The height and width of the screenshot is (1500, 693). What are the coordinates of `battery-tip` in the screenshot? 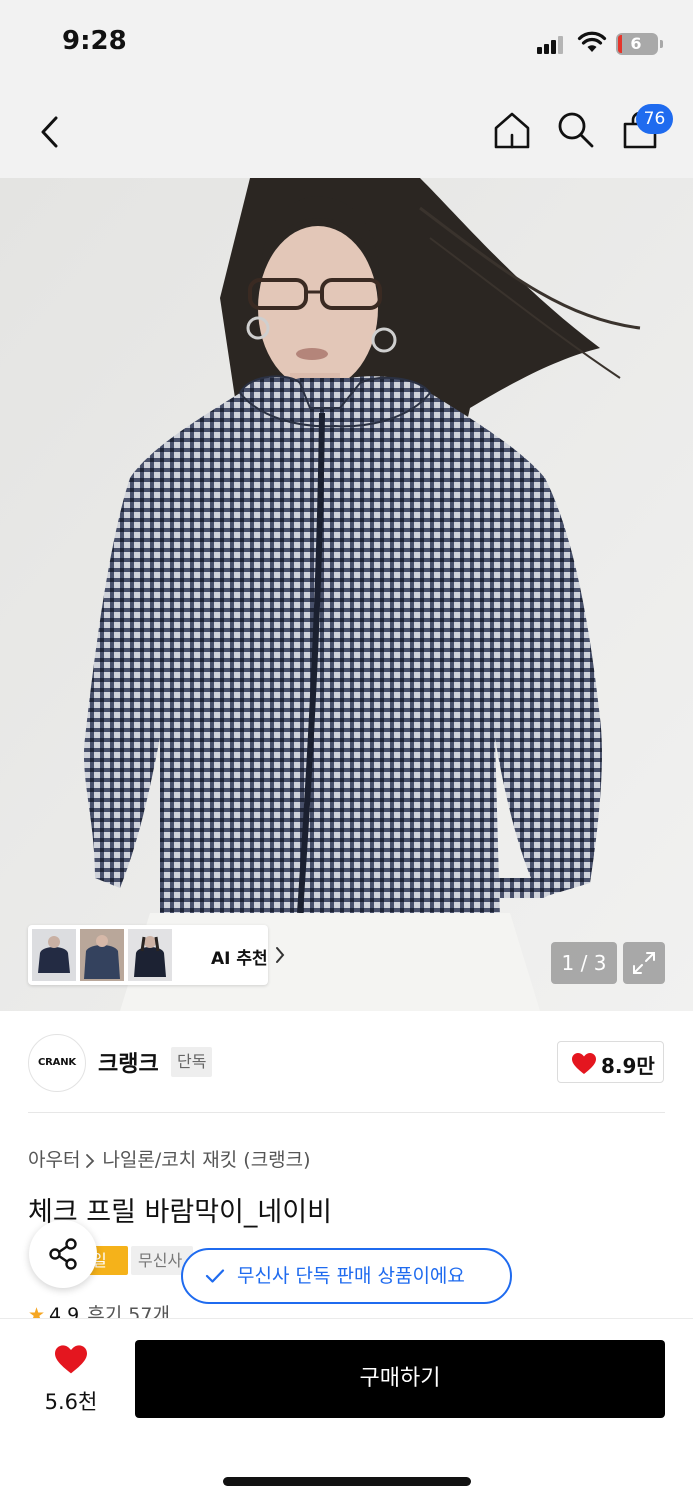 It's located at (661, 44).